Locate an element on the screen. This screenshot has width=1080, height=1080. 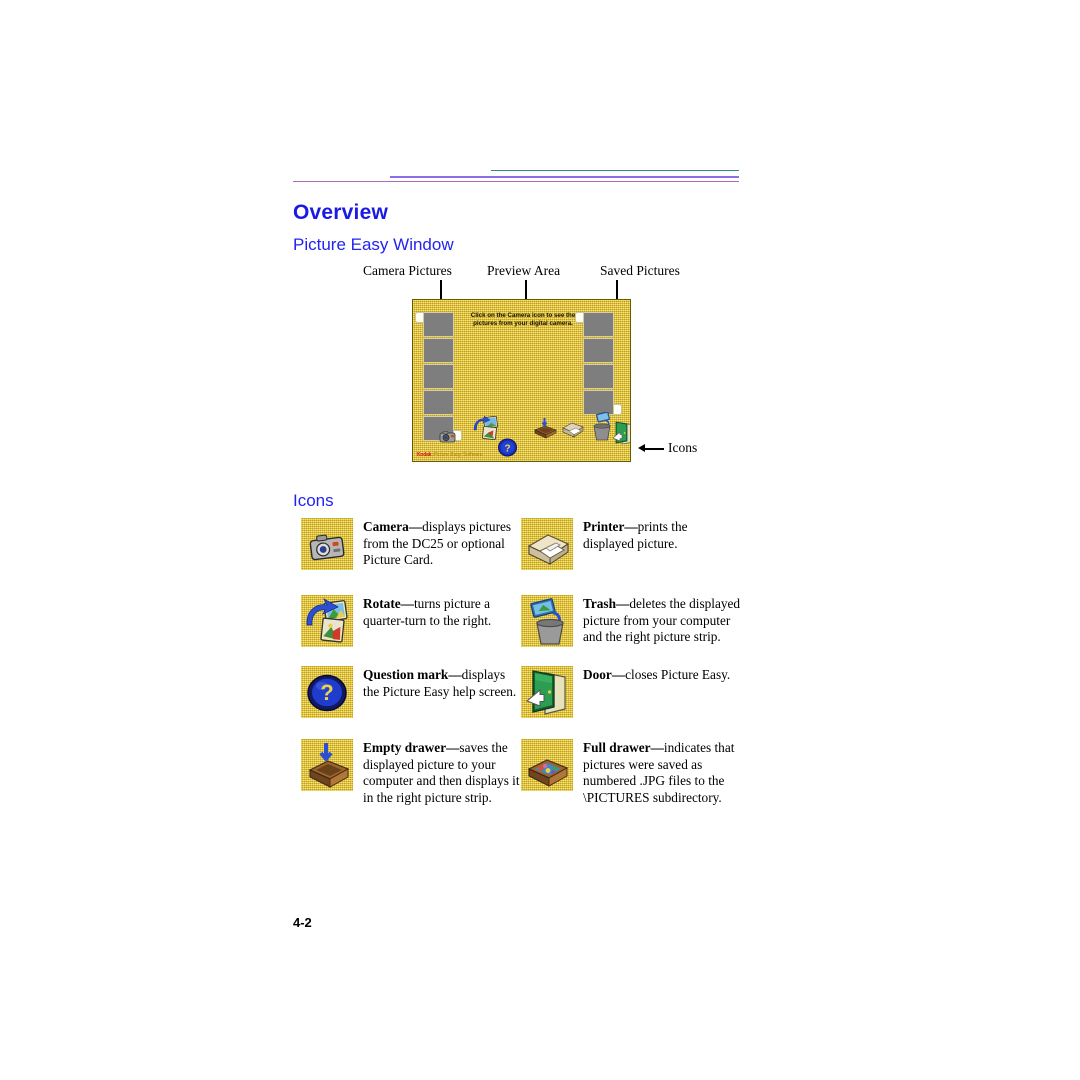
legend-description-door: closes Picture Easy. is located at coordinates (678, 674).